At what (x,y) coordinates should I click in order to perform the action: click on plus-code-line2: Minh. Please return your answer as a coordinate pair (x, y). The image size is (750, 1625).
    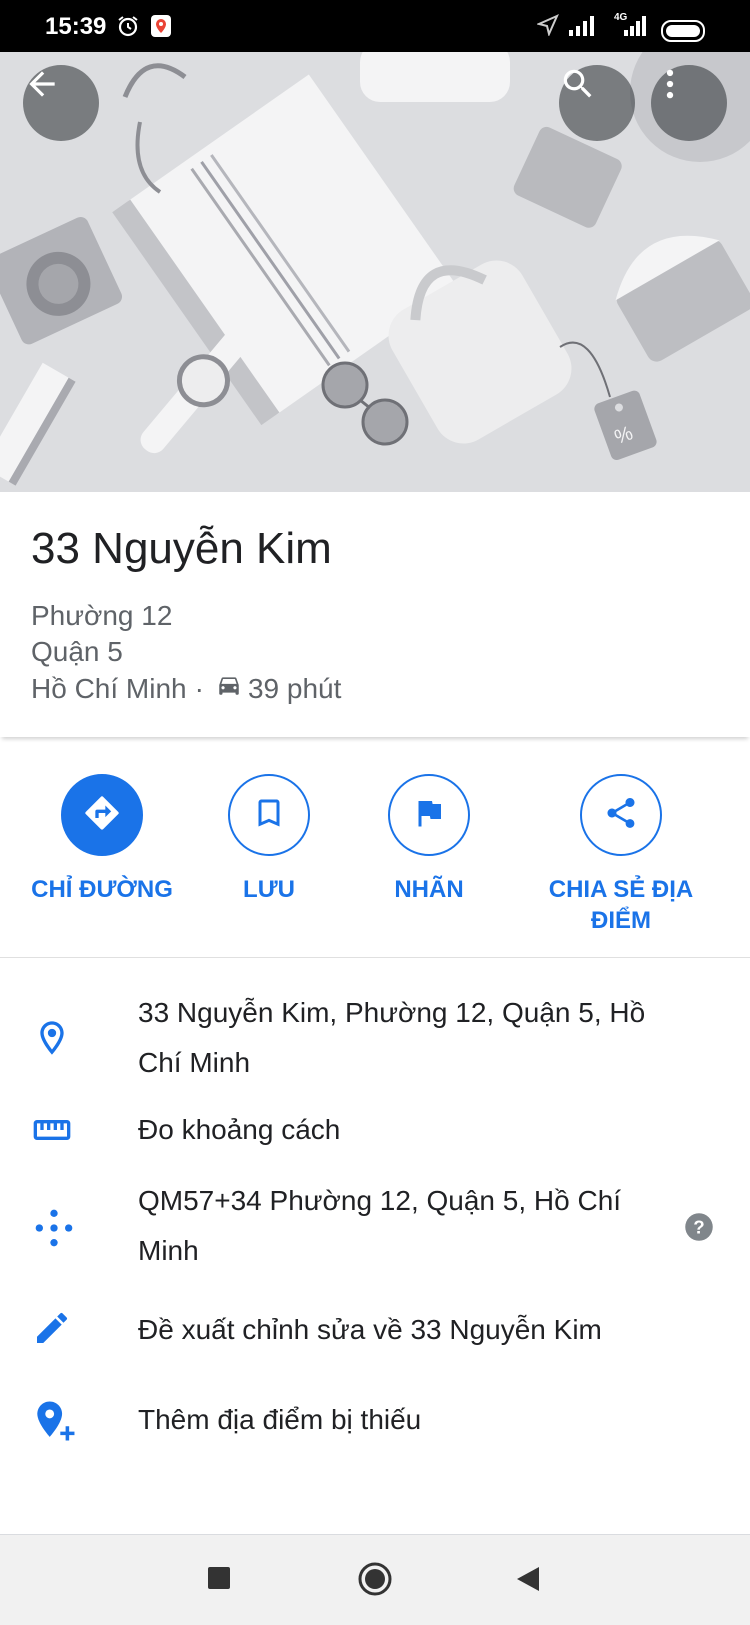
    Looking at the image, I should click on (168, 1250).